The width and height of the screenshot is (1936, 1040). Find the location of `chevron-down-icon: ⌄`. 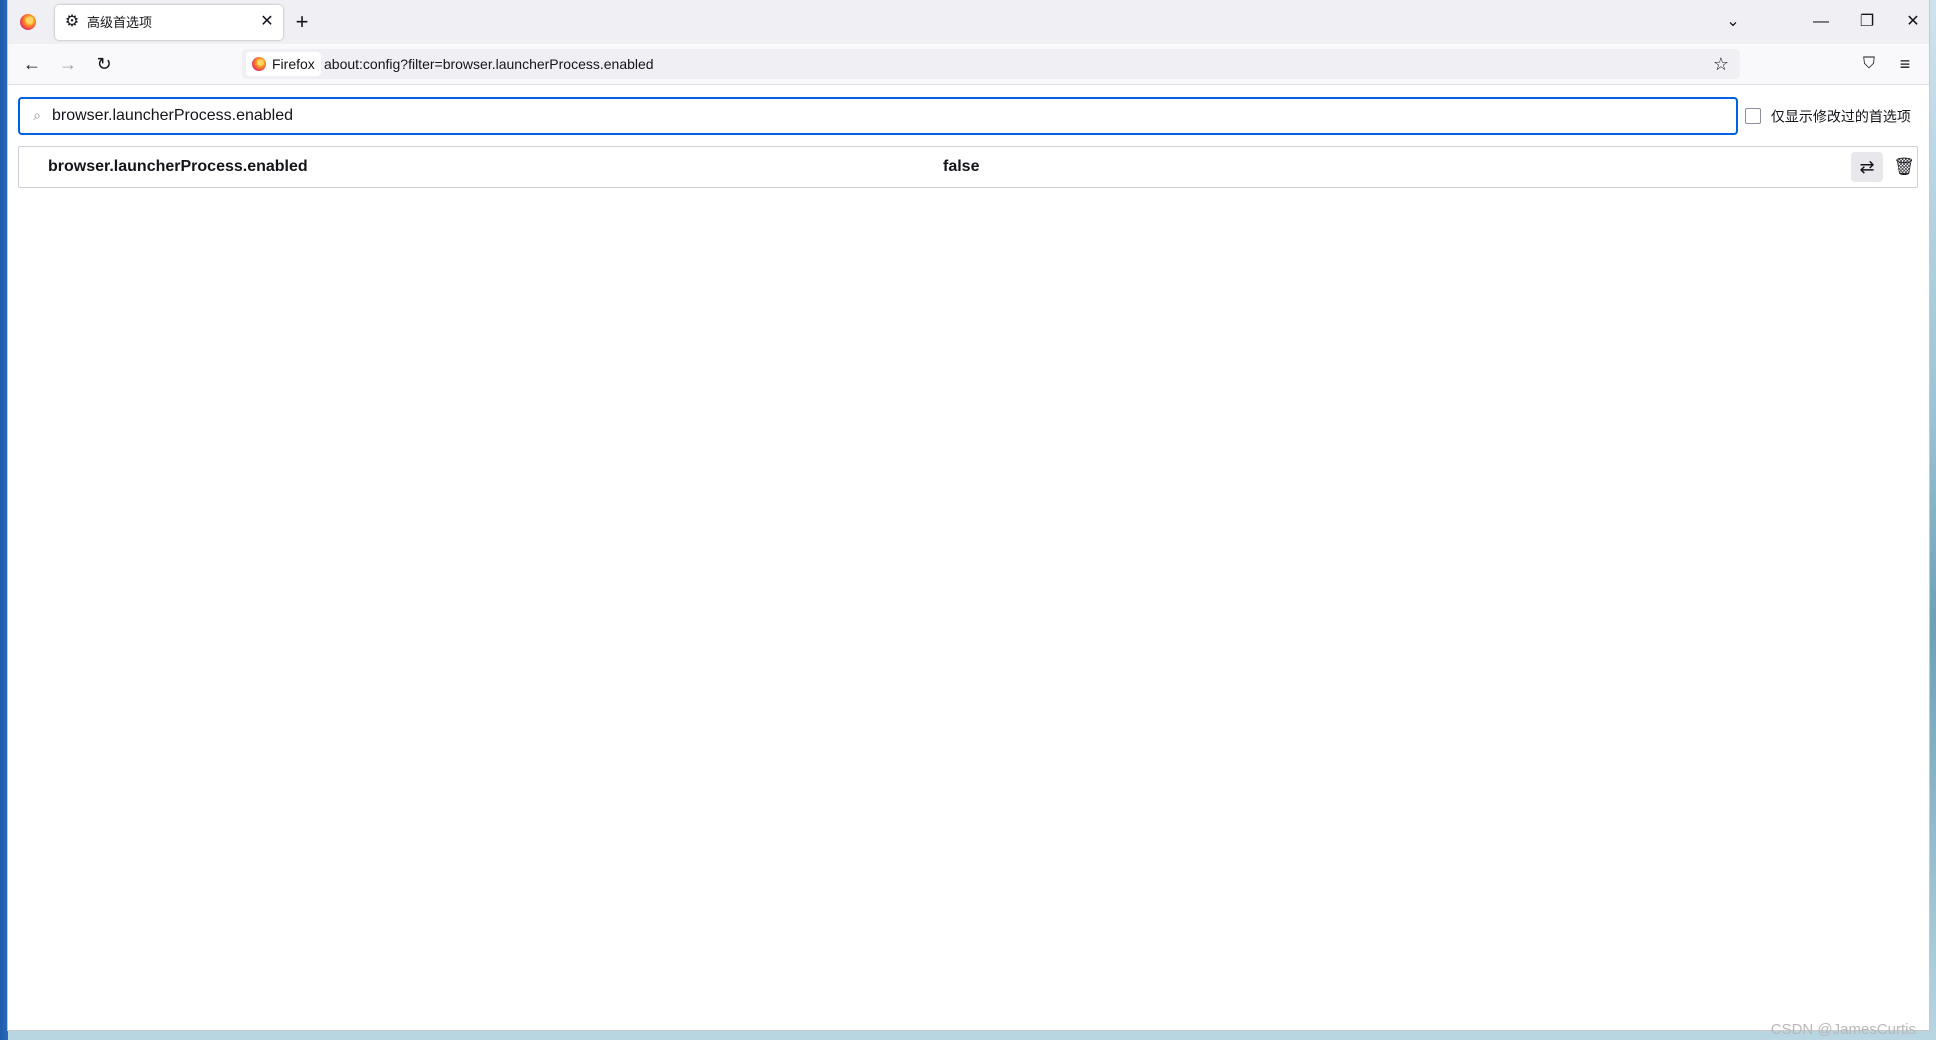

chevron-down-icon: ⌄ is located at coordinates (1733, 22).